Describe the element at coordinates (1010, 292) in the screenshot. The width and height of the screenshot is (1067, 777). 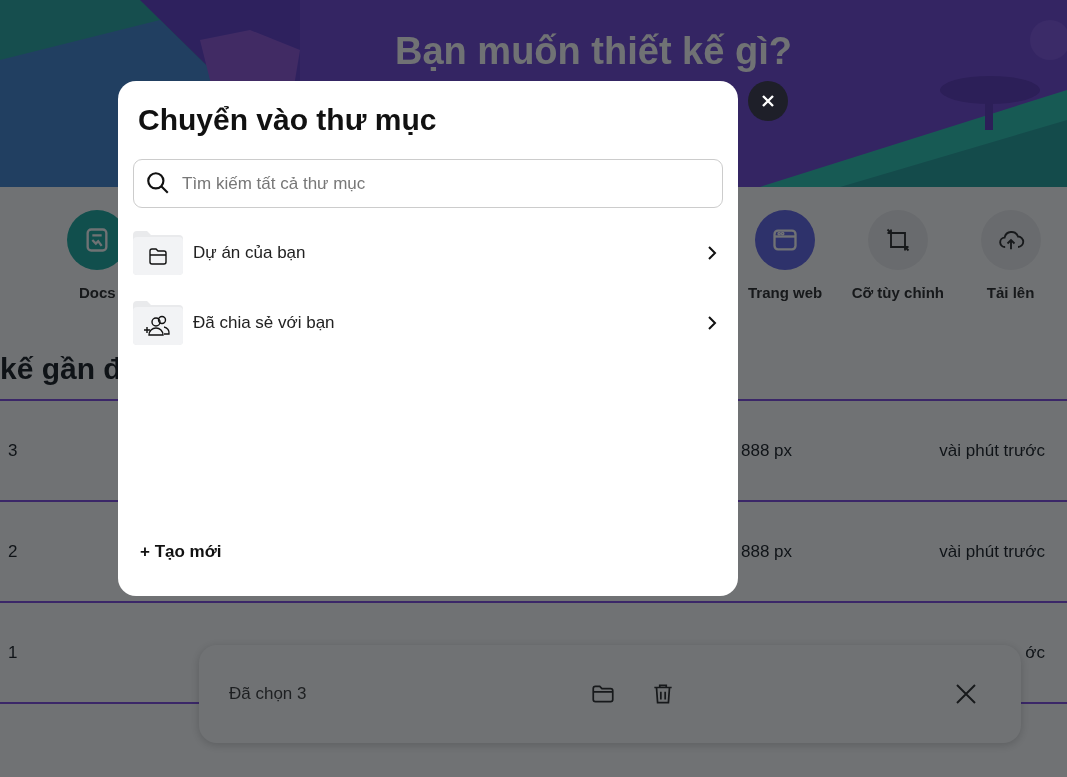
I see `category-label: Tải lên` at that location.